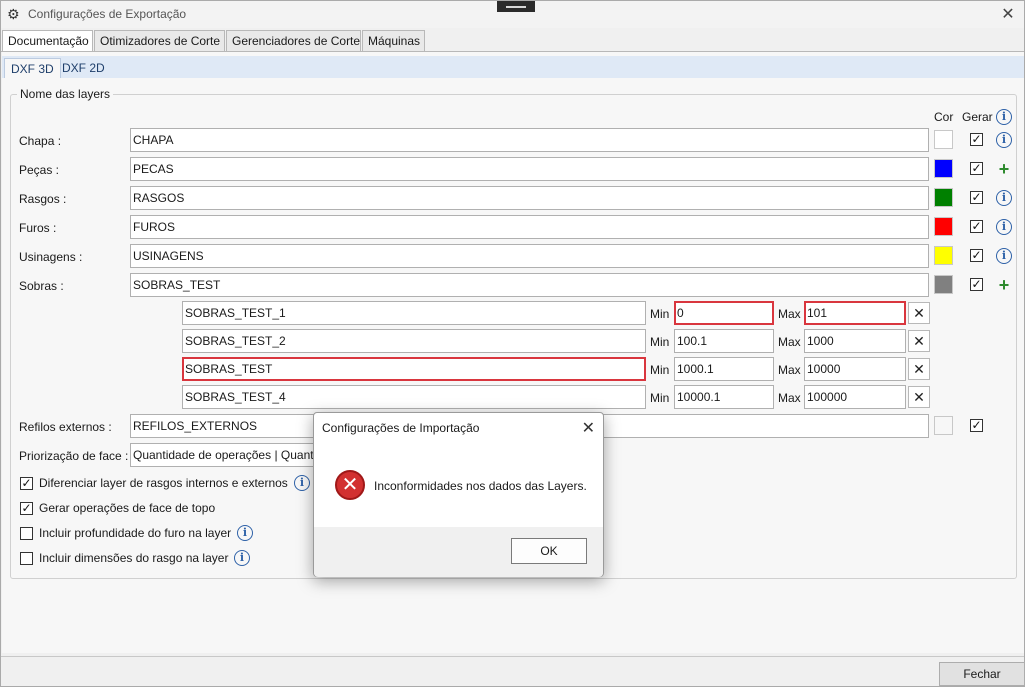 Image resolution: width=1025 pixels, height=687 pixels. What do you see at coordinates (549, 551) in the screenshot?
I see `ok-button: OK` at bounding box center [549, 551].